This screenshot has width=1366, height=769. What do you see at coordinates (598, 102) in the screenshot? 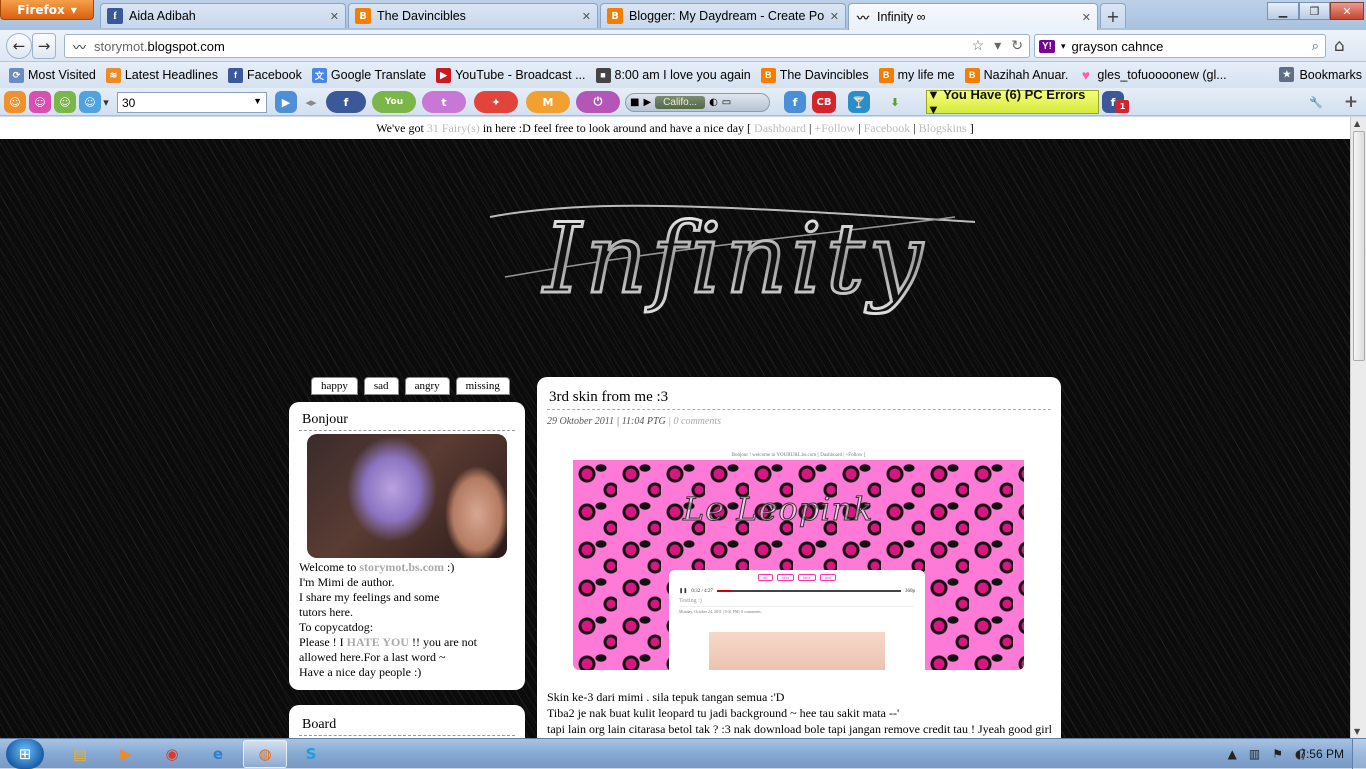
I see `power-fish-icon: ⏻` at bounding box center [598, 102].